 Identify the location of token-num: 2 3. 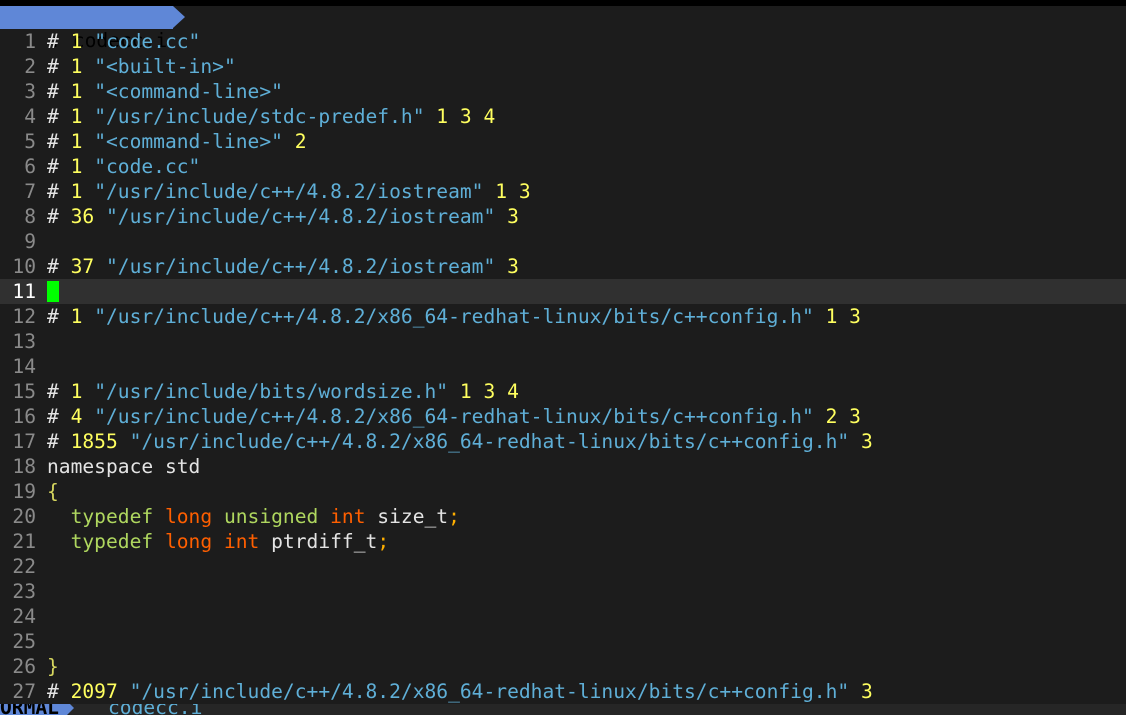
(843, 416).